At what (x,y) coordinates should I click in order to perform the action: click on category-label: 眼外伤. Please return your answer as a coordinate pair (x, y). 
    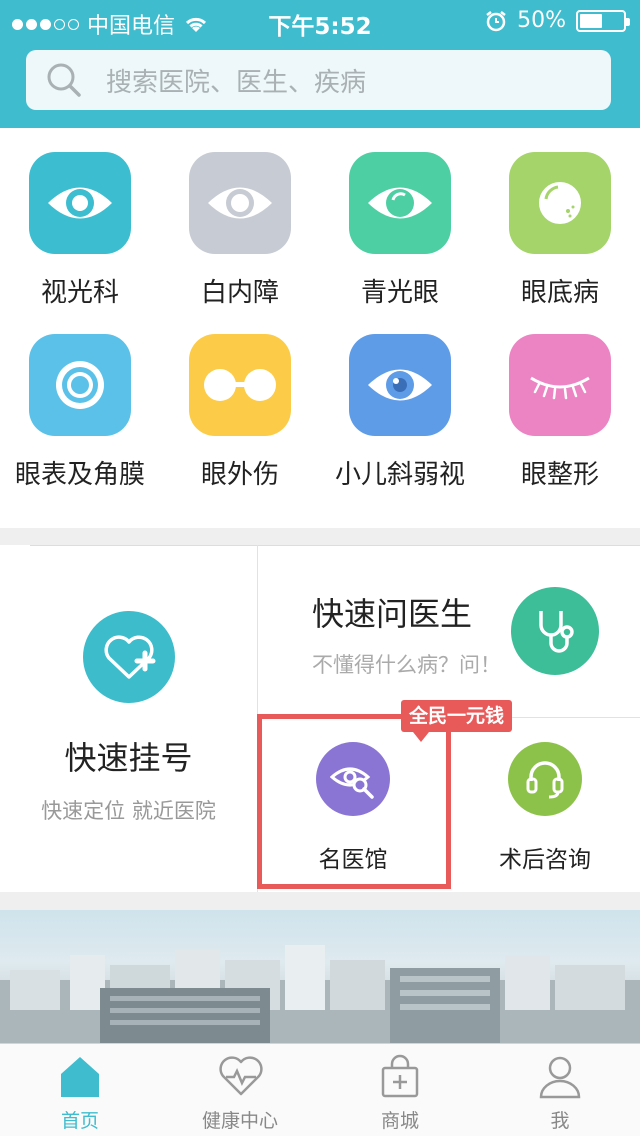
    Looking at the image, I should click on (239, 475).